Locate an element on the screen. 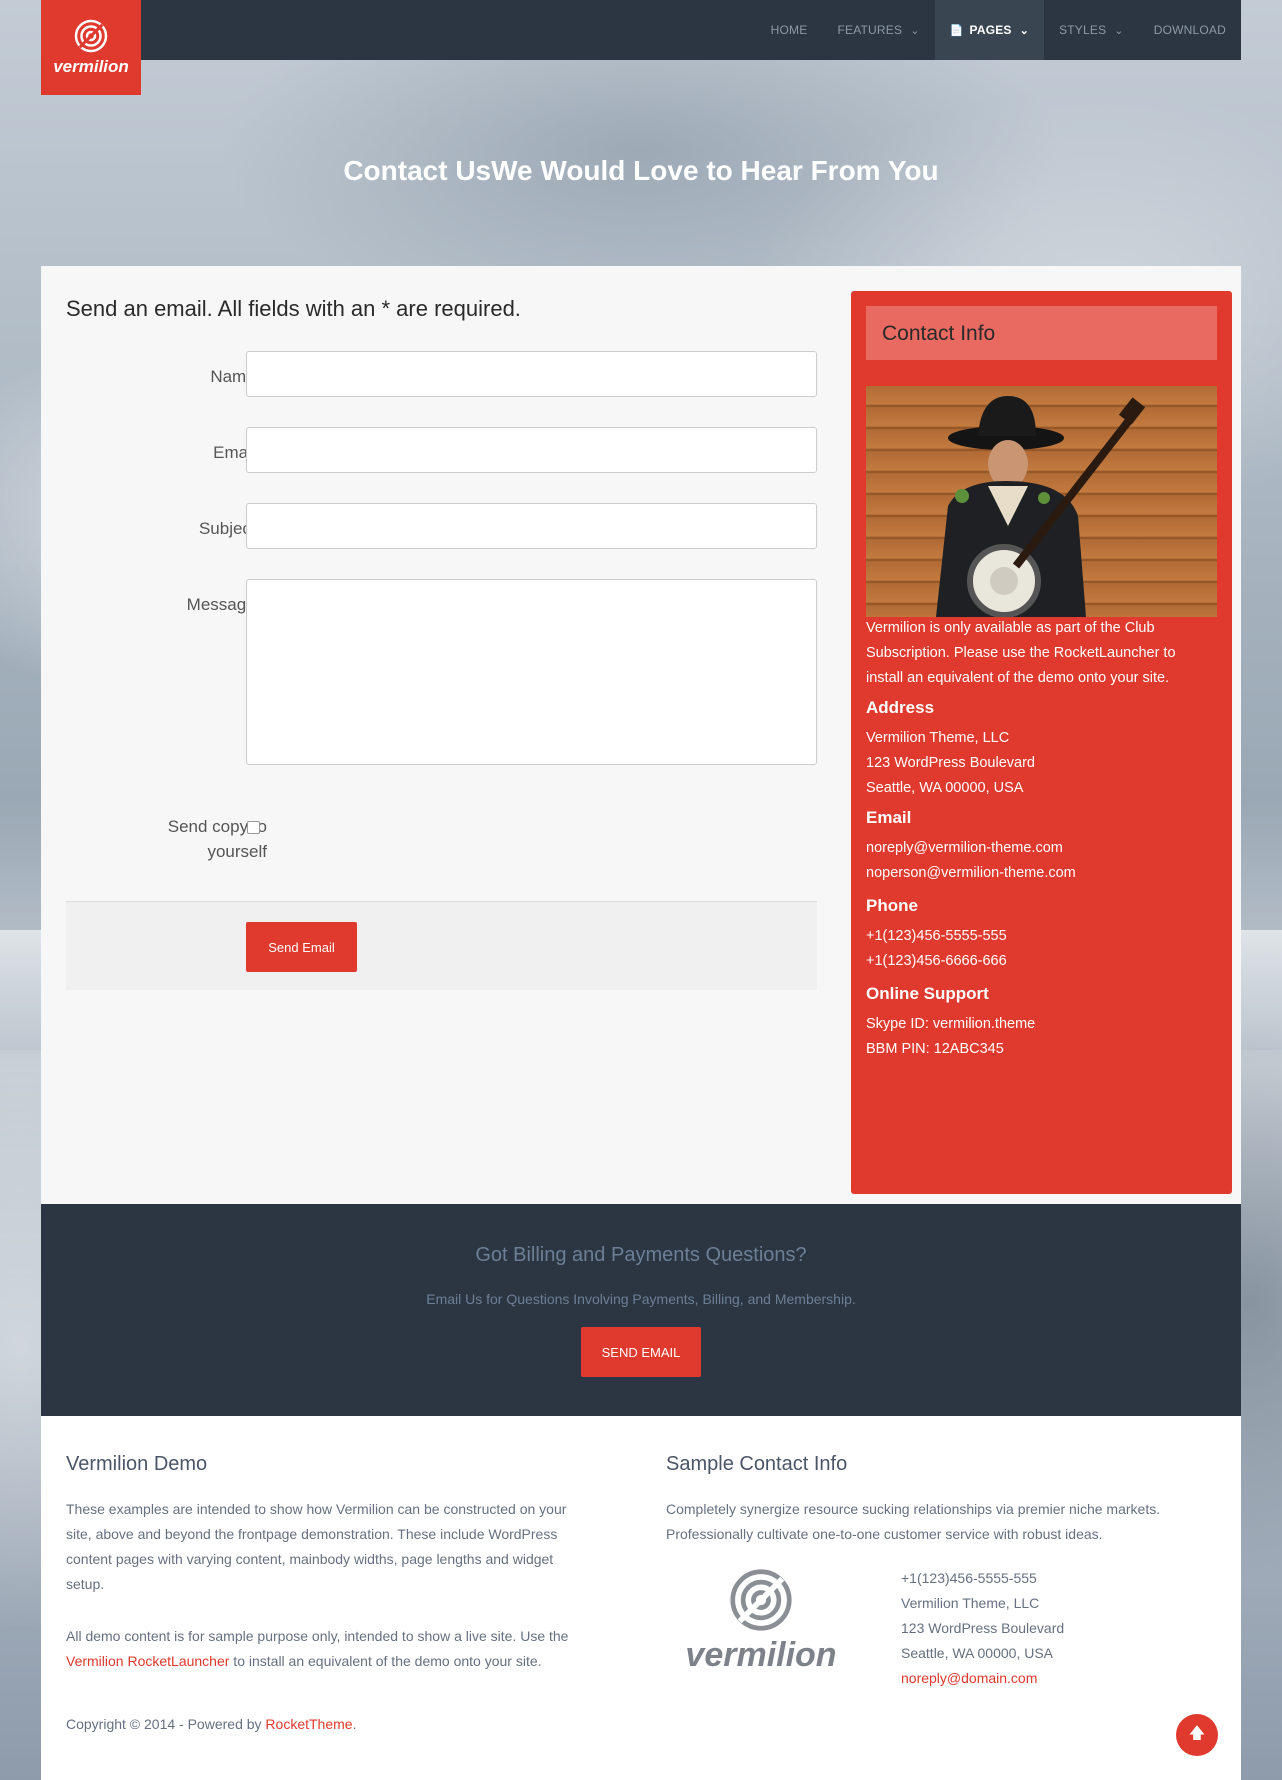 This screenshot has height=1780, width=1282. sample-city: Seattle, WA 00000, USA is located at coordinates (977, 1653).